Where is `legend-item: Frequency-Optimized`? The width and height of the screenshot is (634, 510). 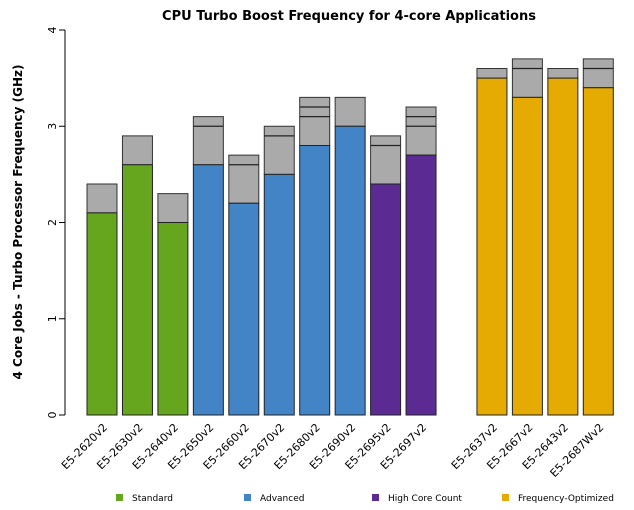
legend-item: Frequency-Optimized is located at coordinates (558, 499).